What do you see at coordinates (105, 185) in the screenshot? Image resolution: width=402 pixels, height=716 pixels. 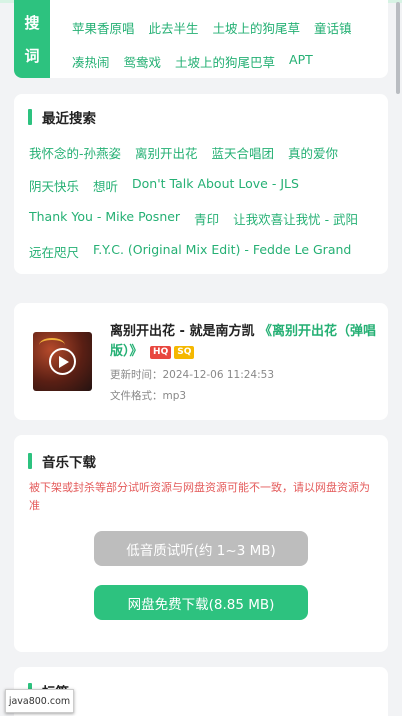 I see `recent-search-link: 想听` at bounding box center [105, 185].